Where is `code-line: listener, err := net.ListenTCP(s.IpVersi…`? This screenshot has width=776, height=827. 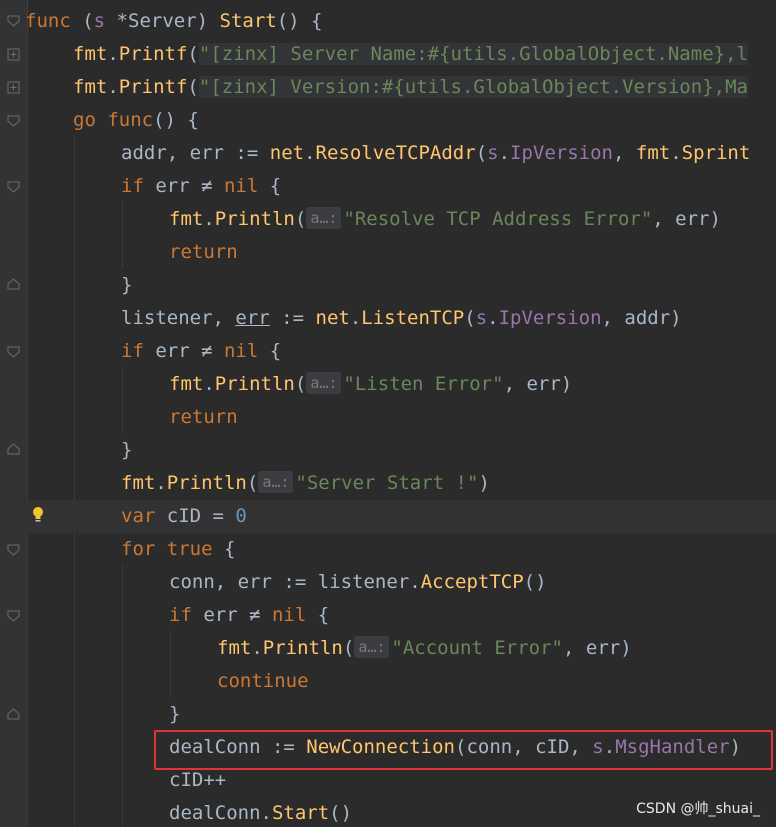
code-line: listener, err := net.ListenTCP(s.IpVersi… is located at coordinates (388, 318).